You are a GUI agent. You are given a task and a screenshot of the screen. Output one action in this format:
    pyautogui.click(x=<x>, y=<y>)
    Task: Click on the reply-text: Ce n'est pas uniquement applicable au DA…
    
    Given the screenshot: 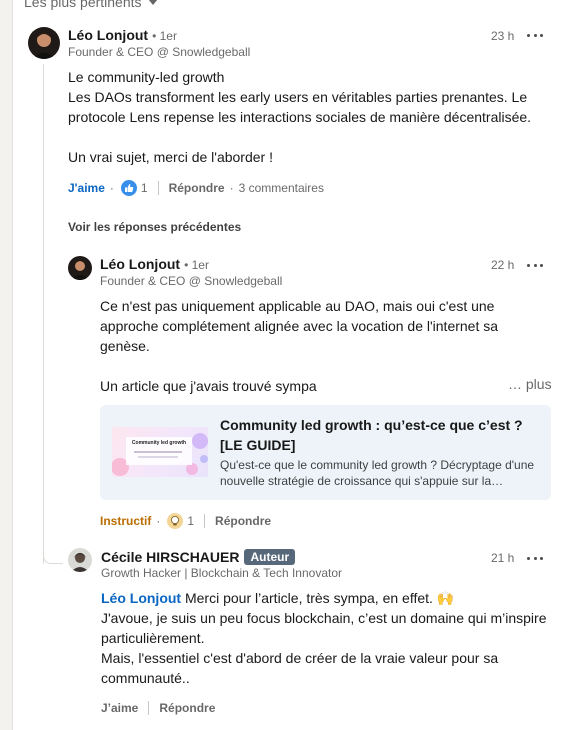 What is the action you would take?
    pyautogui.click(x=310, y=346)
    